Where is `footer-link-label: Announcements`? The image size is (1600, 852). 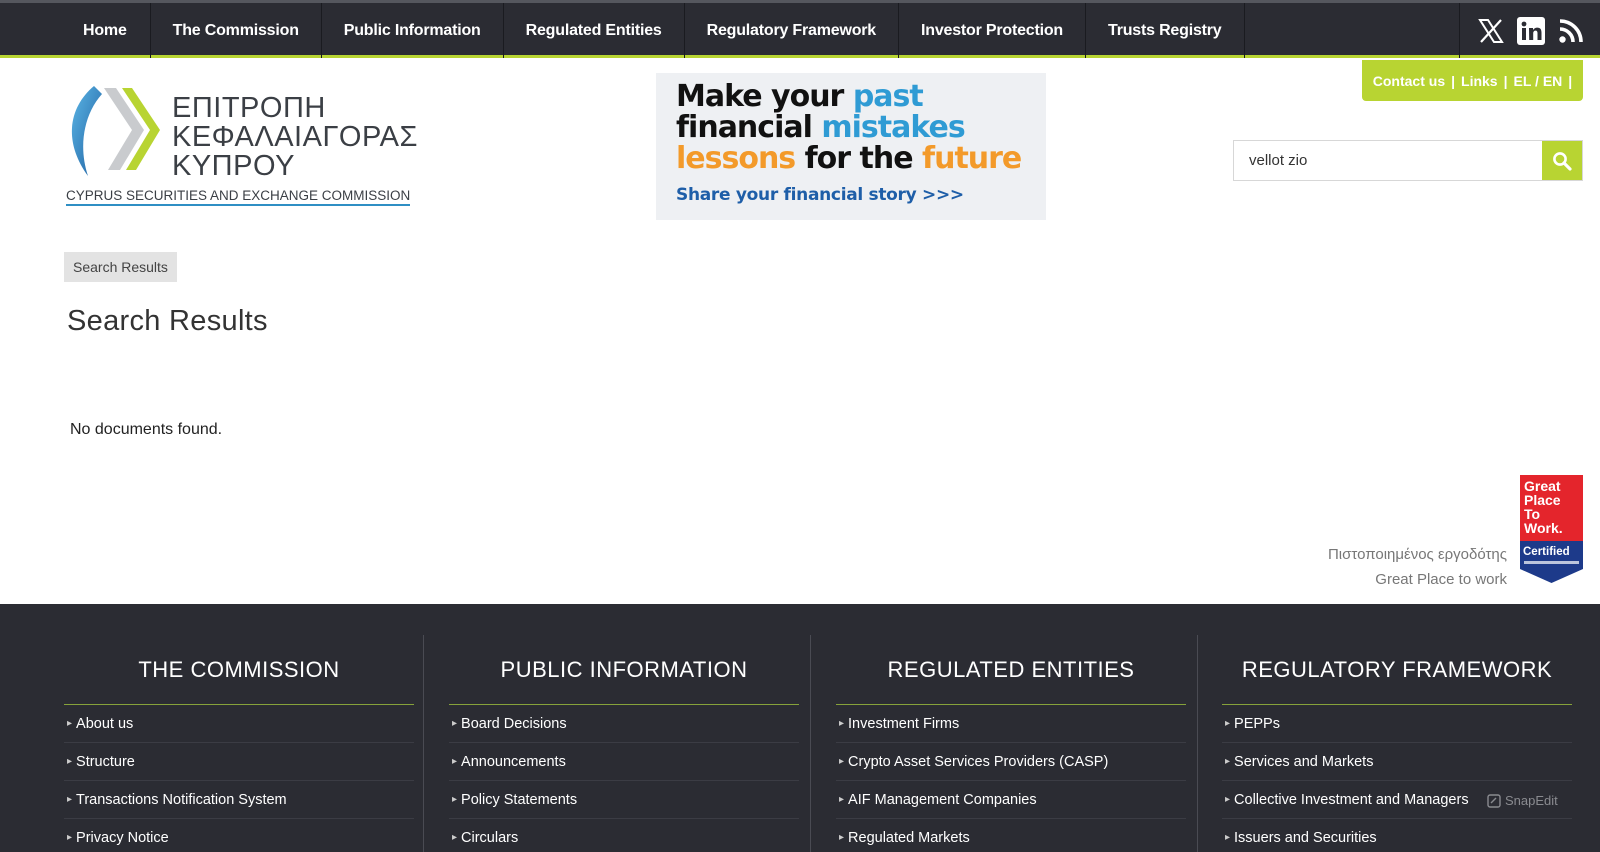 footer-link-label: Announcements is located at coordinates (513, 761).